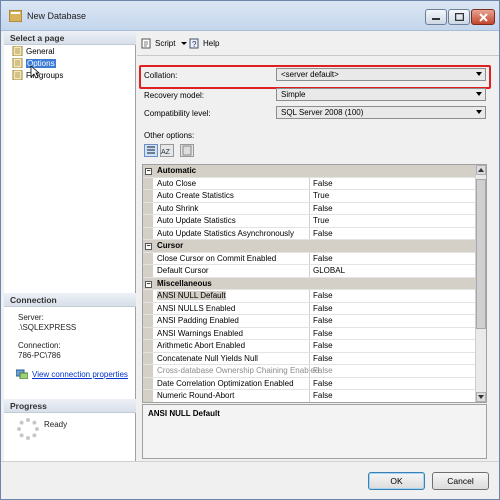 Image resolution: width=500 pixels, height=500 pixels. I want to click on collation-label: Collation:, so click(161, 75).